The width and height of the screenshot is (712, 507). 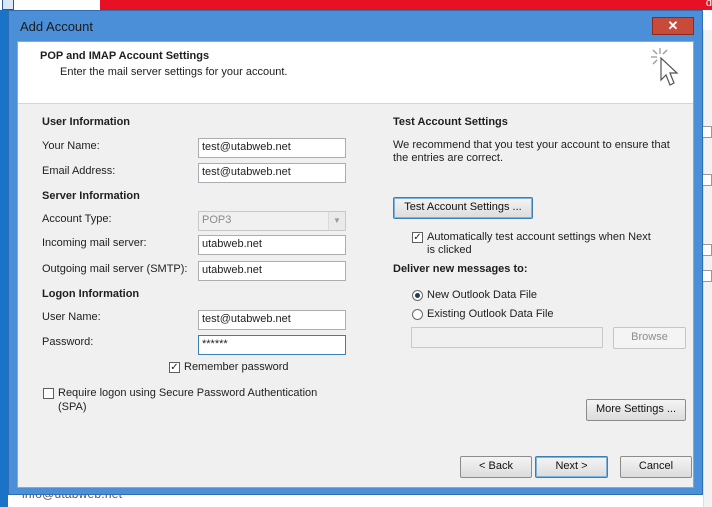 What do you see at coordinates (406, 5) in the screenshot?
I see `background-red-banner: d` at bounding box center [406, 5].